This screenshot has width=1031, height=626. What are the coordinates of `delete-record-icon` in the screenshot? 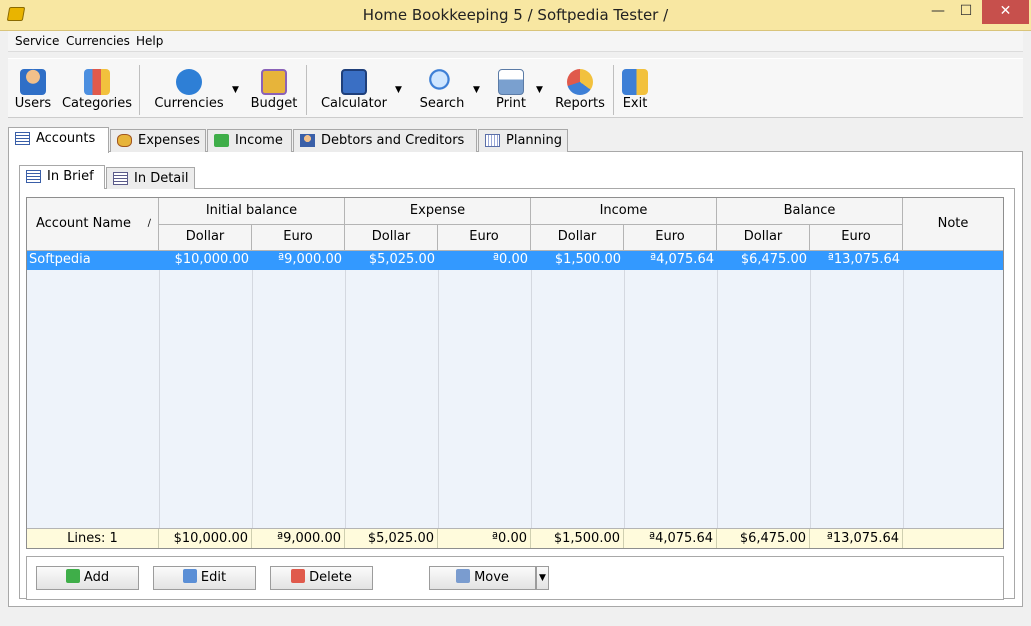 It's located at (298, 576).